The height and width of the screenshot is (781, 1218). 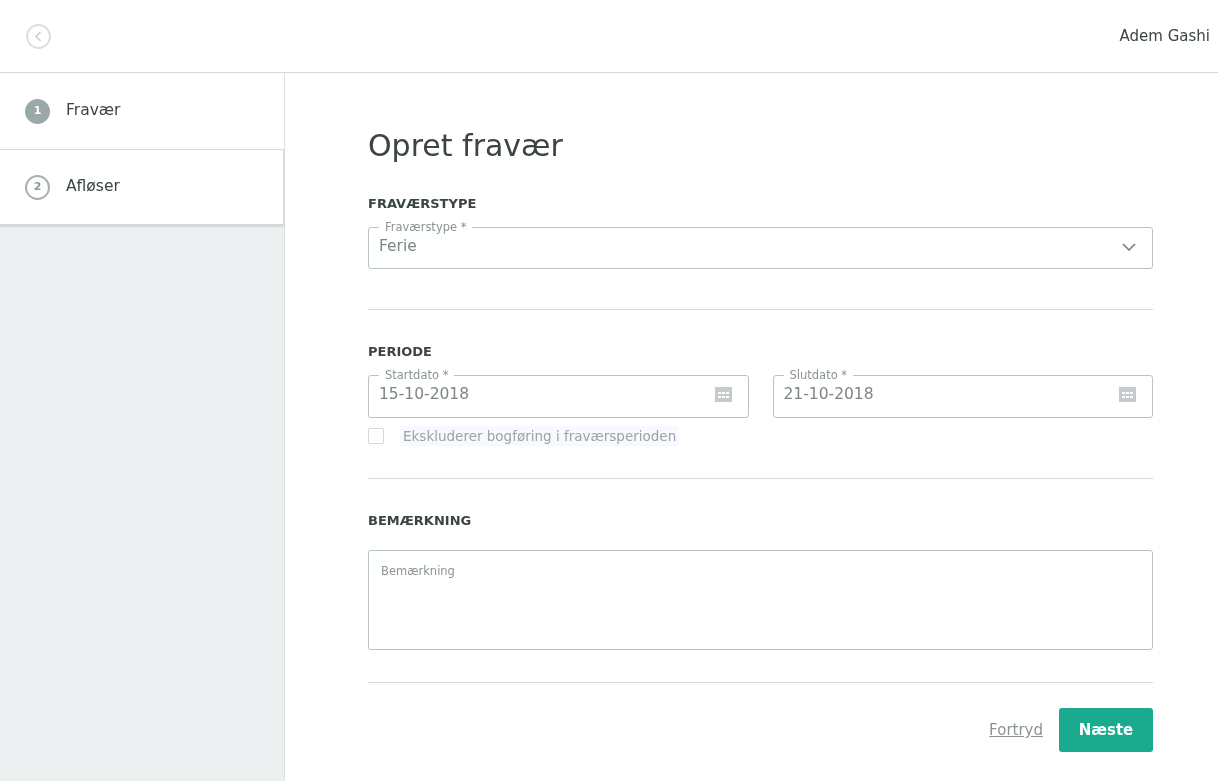 I want to click on placeholder-text: Bemærkning, so click(x=418, y=572).